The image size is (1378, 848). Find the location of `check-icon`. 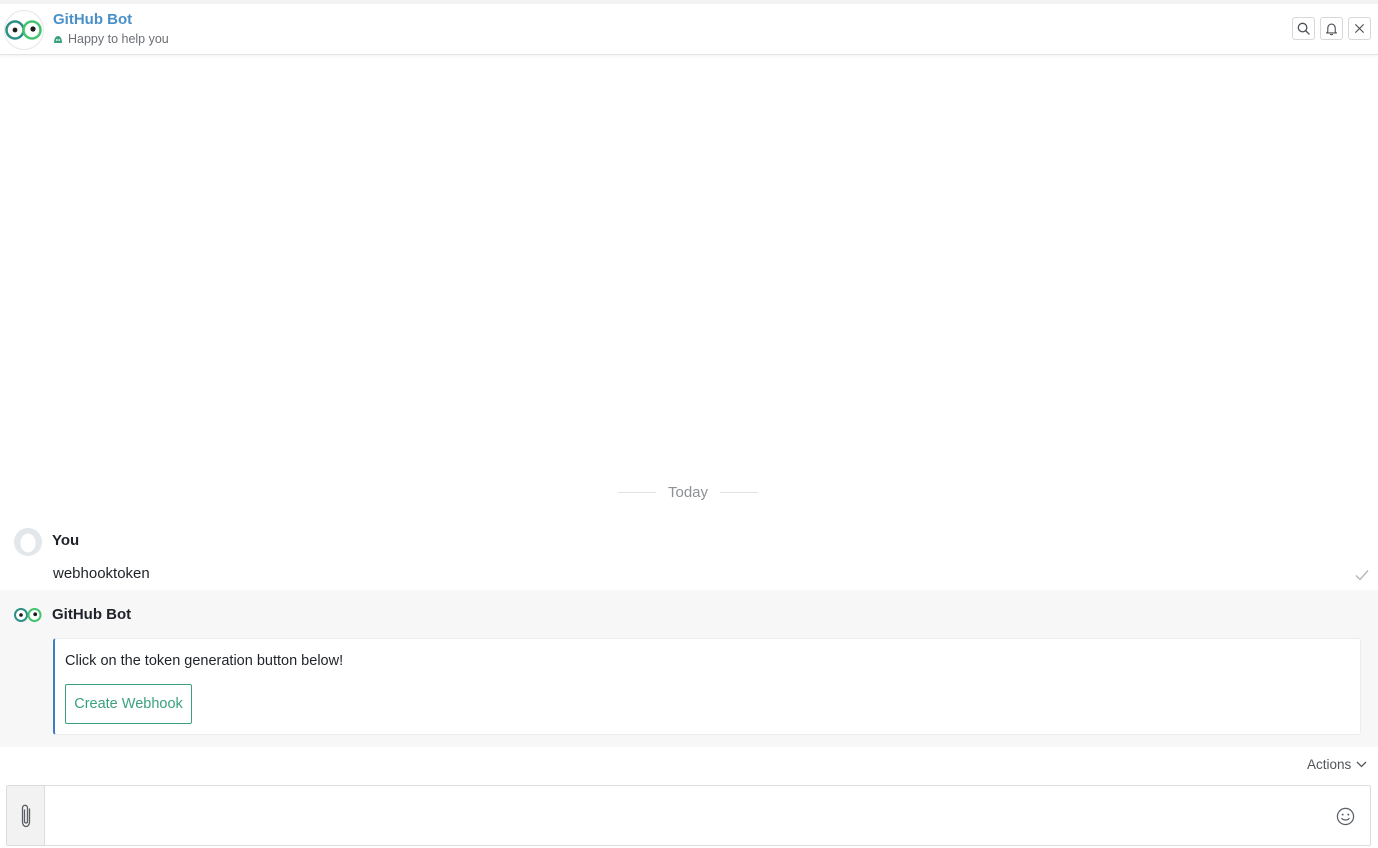

check-icon is located at coordinates (1362, 575).